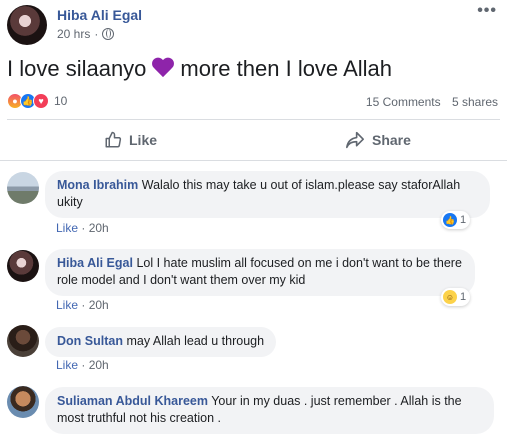 The height and width of the screenshot is (434, 507). Describe the element at coordinates (163, 69) in the screenshot. I see `purple-heart-icon` at that location.